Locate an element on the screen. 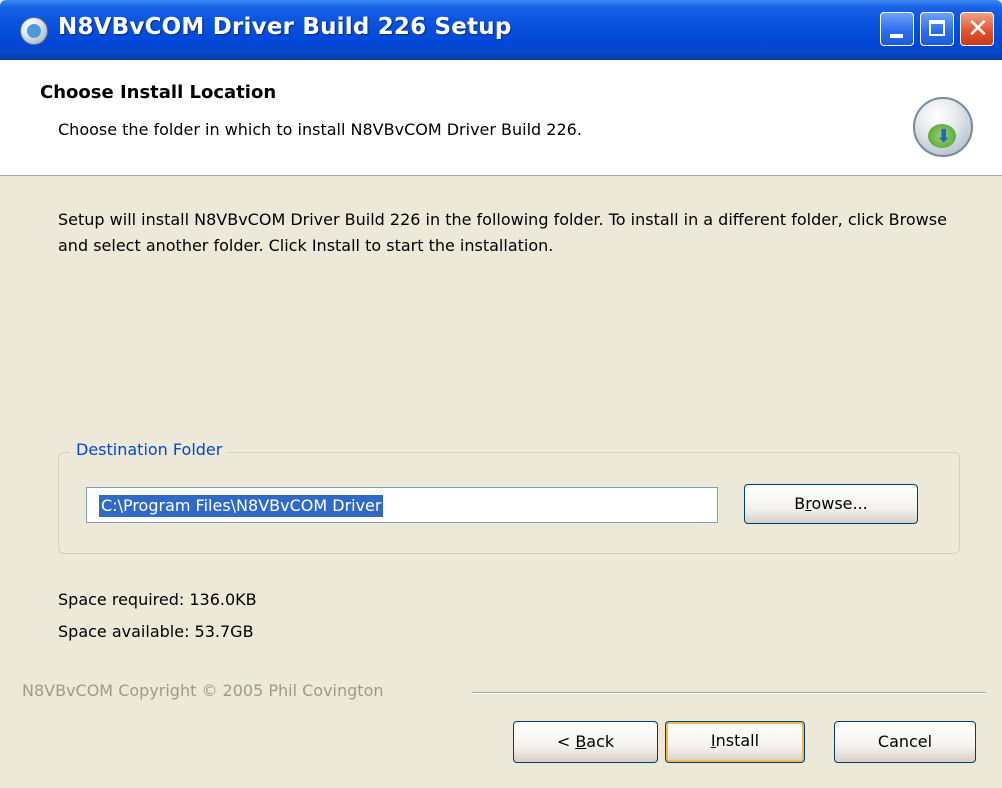 The width and height of the screenshot is (1002, 788). minimize-icon is located at coordinates (896, 36).